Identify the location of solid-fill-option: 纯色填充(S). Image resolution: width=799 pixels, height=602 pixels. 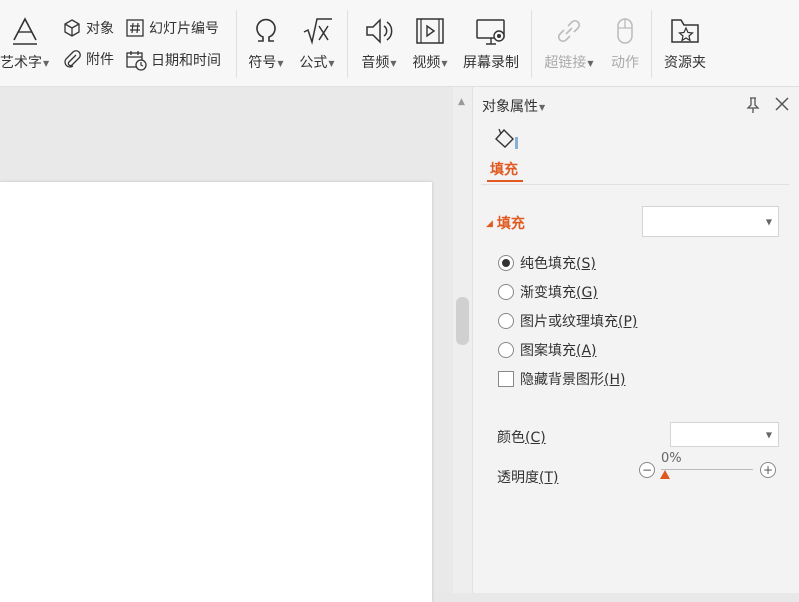
(547, 263).